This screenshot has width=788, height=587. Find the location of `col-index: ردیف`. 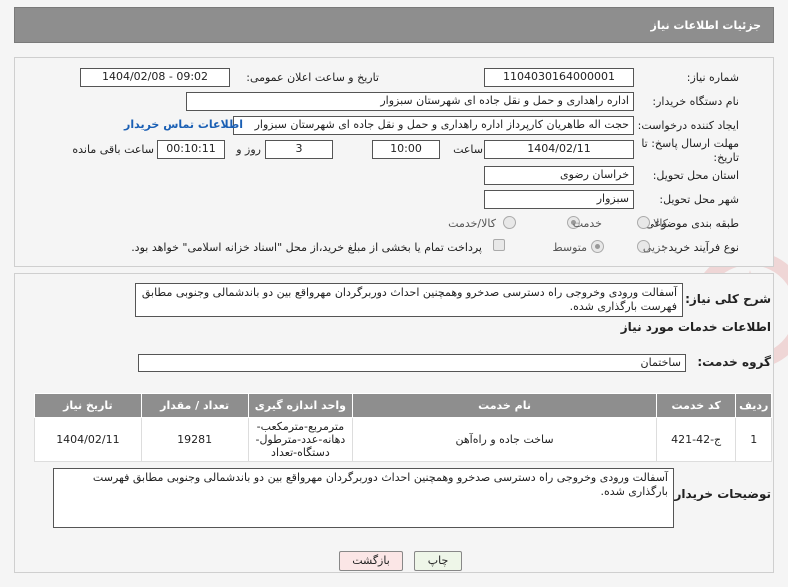

col-index: ردیف is located at coordinates (753, 405).